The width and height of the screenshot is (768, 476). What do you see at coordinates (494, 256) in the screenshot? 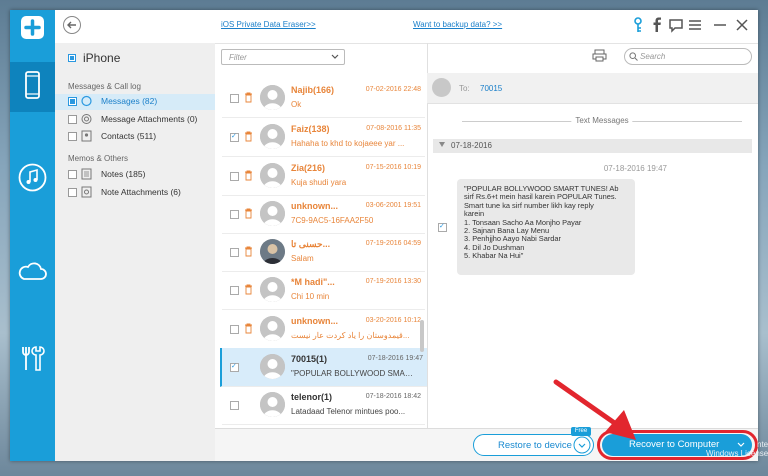
I see `message-line: 5. Khabar Na Hui"` at bounding box center [494, 256].